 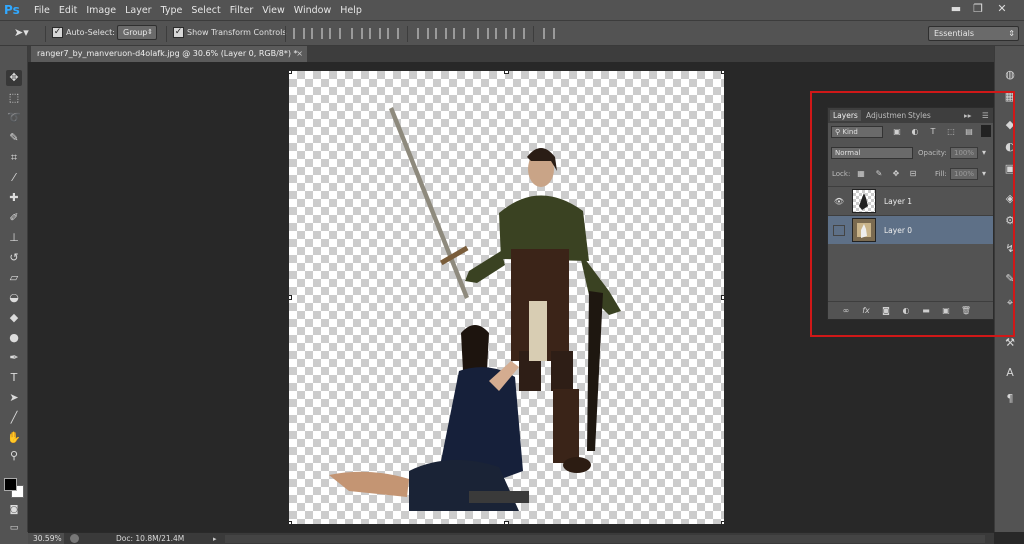 What do you see at coordinates (316, 10) in the screenshot?
I see `menu-window: Window` at bounding box center [316, 10].